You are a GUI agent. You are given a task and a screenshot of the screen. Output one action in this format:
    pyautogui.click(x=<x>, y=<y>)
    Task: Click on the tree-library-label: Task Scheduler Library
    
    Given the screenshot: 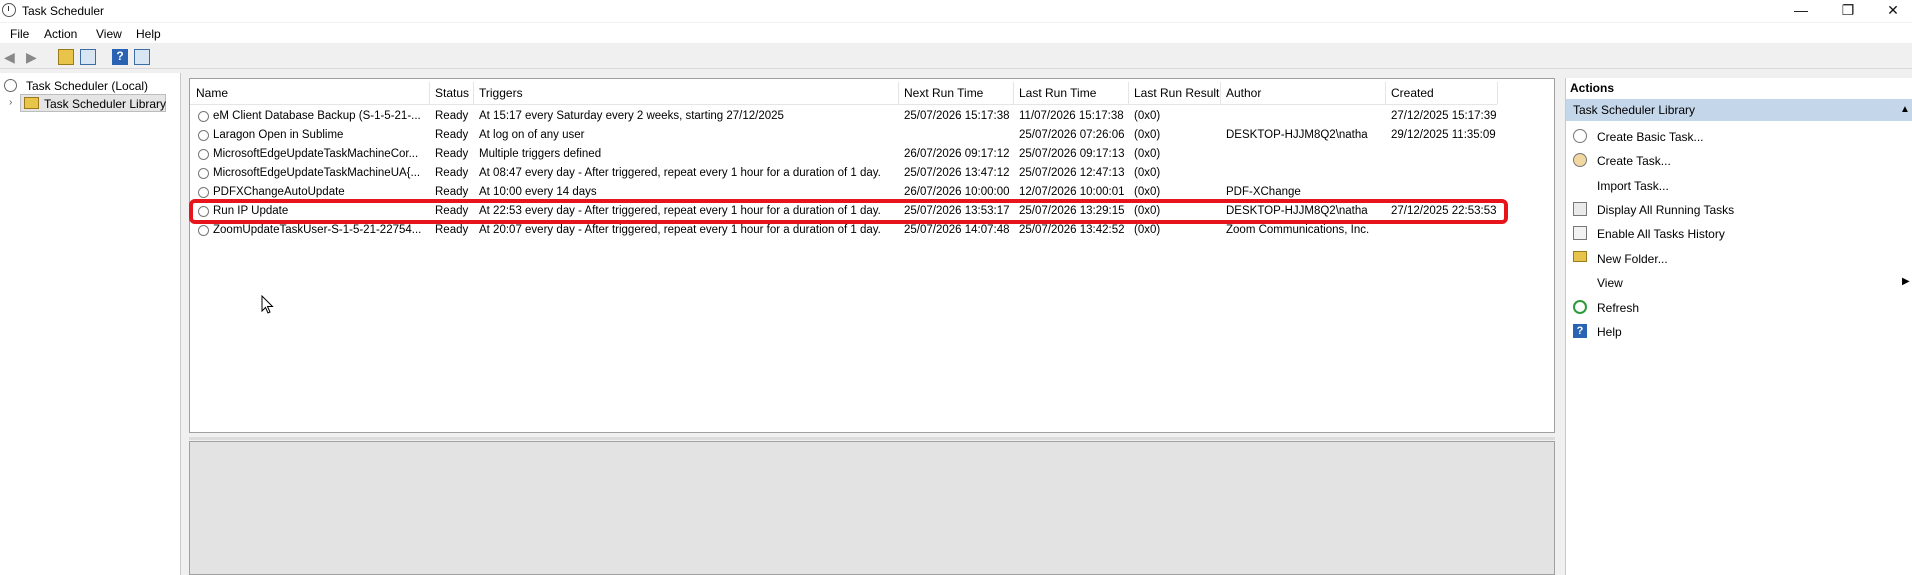 What is the action you would take?
    pyautogui.click(x=105, y=104)
    